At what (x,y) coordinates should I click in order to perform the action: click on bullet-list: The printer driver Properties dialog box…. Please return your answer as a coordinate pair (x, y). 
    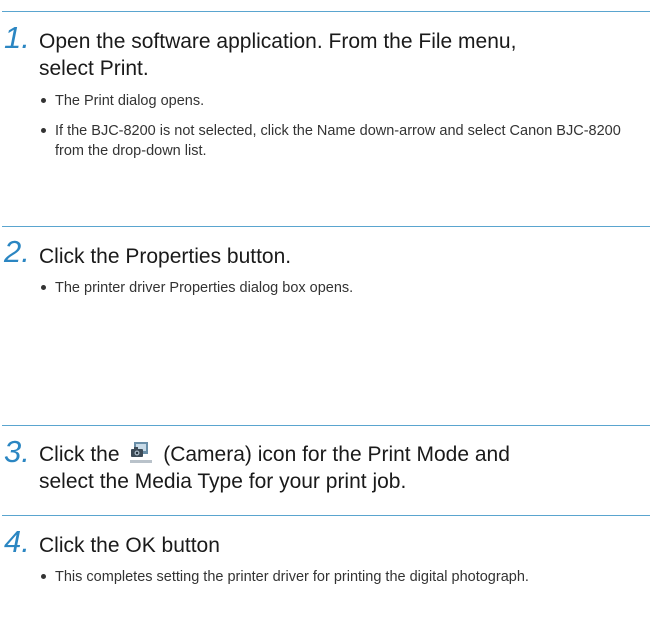
    Looking at the image, I should click on (340, 293).